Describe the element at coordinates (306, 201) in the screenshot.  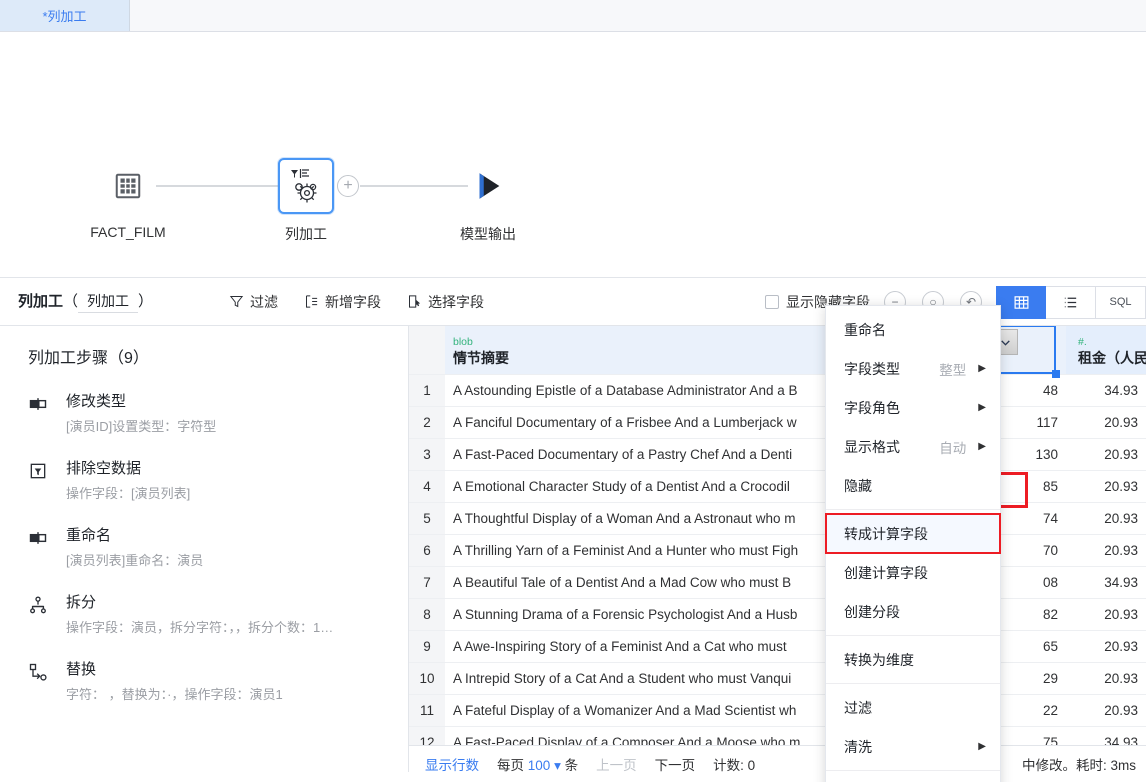
I see `flow-node-lie-jia-gong: 列加工` at that location.